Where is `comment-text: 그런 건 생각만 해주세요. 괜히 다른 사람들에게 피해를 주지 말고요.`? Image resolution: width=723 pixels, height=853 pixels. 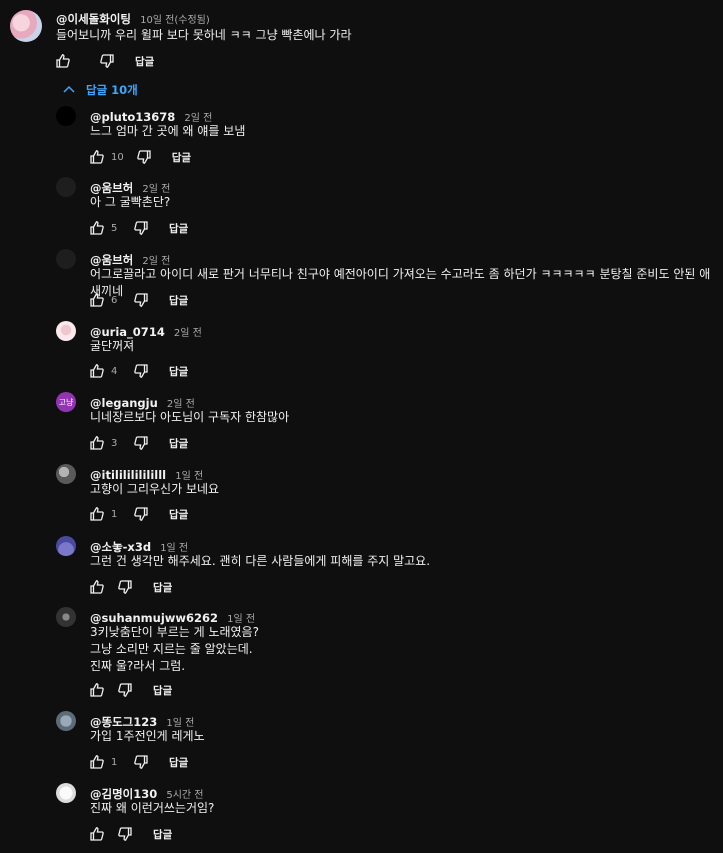
comment-text: 그런 건 생각만 해주세요. 괜히 다른 사람들에게 피해를 주지 말고요. is located at coordinates (260, 561).